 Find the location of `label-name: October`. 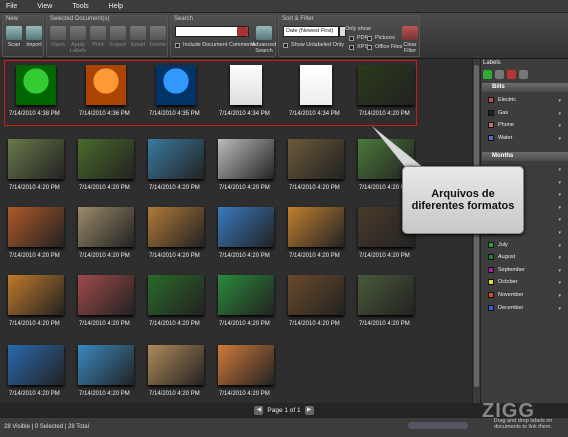

label-name: October is located at coordinates (508, 282).